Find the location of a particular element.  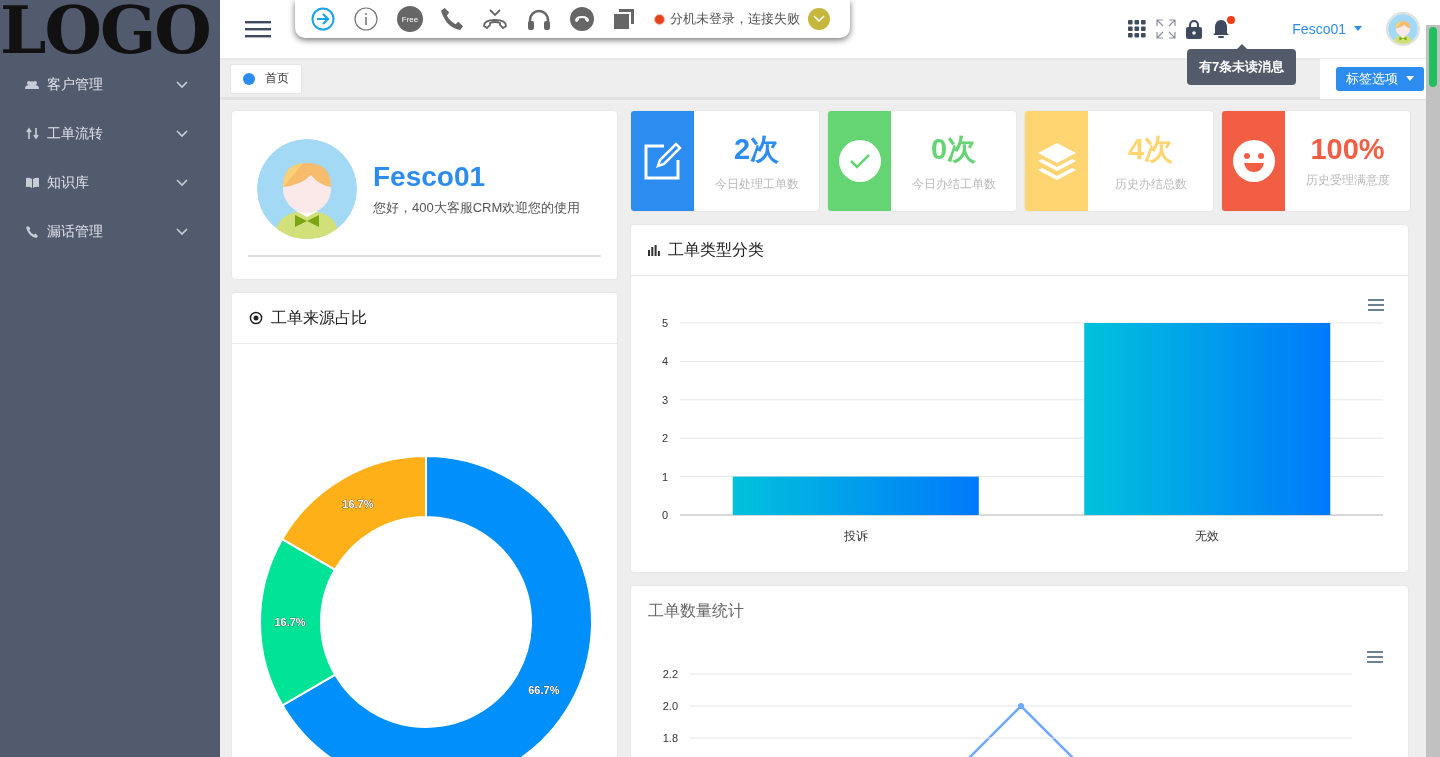

axis-tick-label: 5 is located at coordinates (664, 323).